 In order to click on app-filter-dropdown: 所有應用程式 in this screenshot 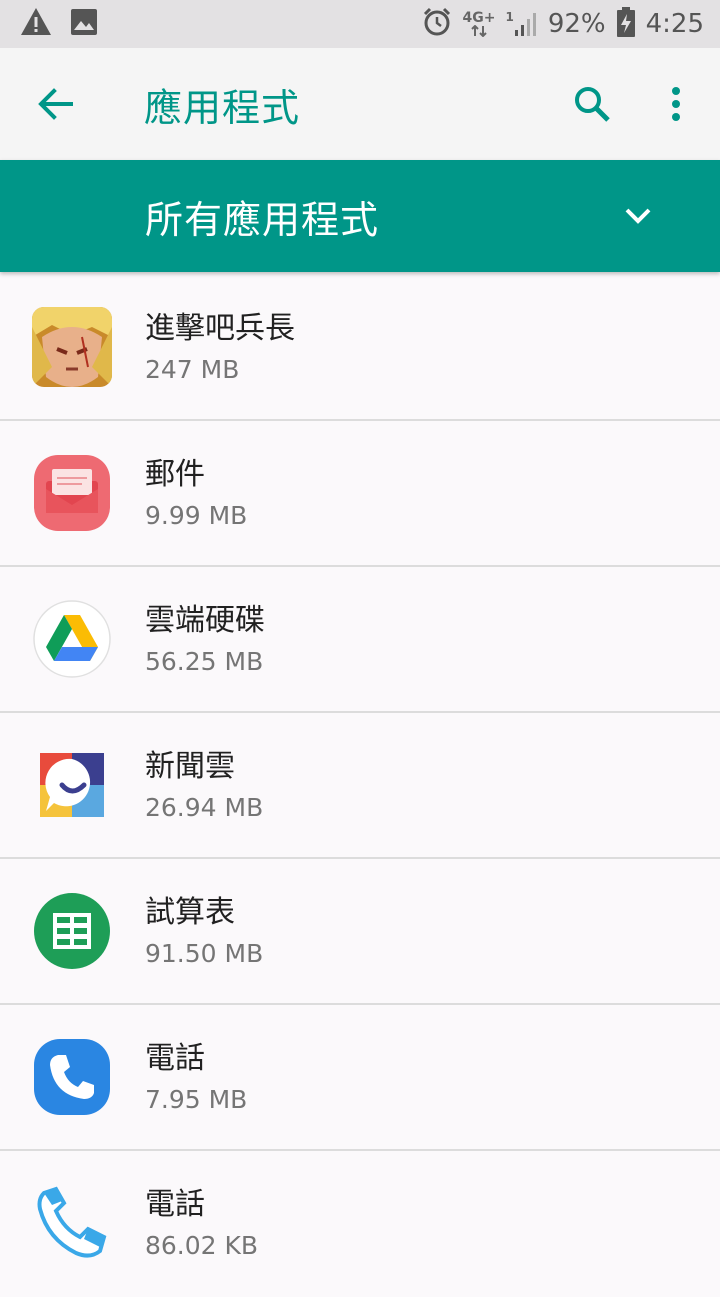, I will do `click(360, 216)`.